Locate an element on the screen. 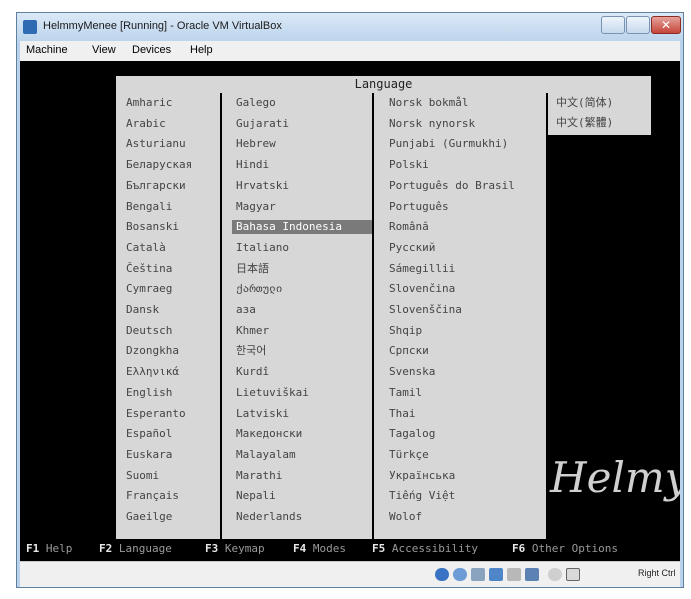  language-option: Wolof is located at coordinates (405, 517).